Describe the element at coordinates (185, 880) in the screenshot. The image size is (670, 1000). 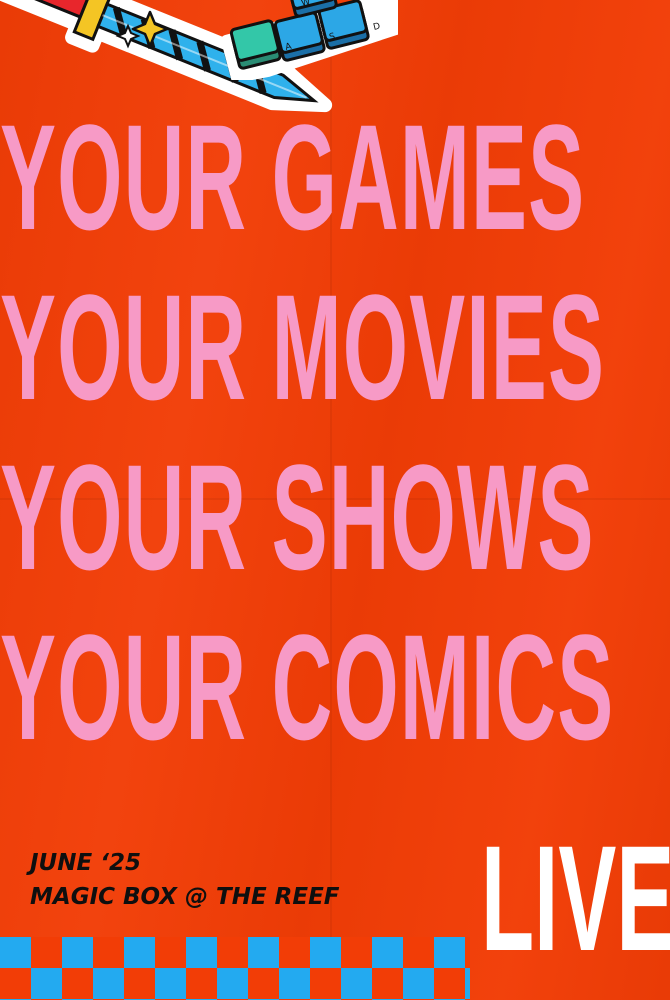
I see `event-info: JUNE ‘25 MAGIC BOX @ THE REEF` at that location.